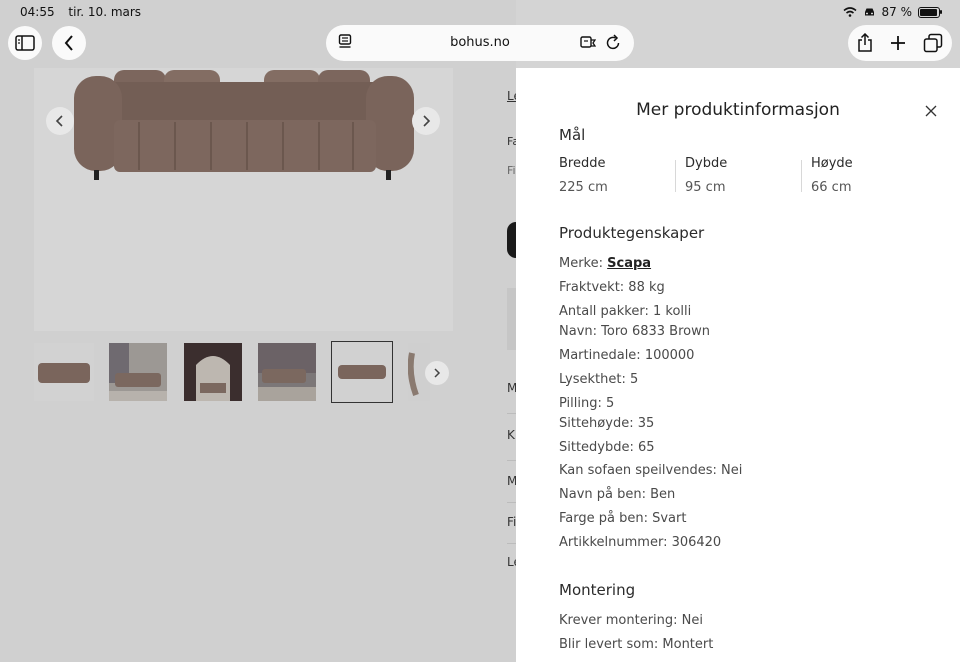 The width and height of the screenshot is (960, 662). I want to click on sidebar-toggle-button, so click(25, 43).